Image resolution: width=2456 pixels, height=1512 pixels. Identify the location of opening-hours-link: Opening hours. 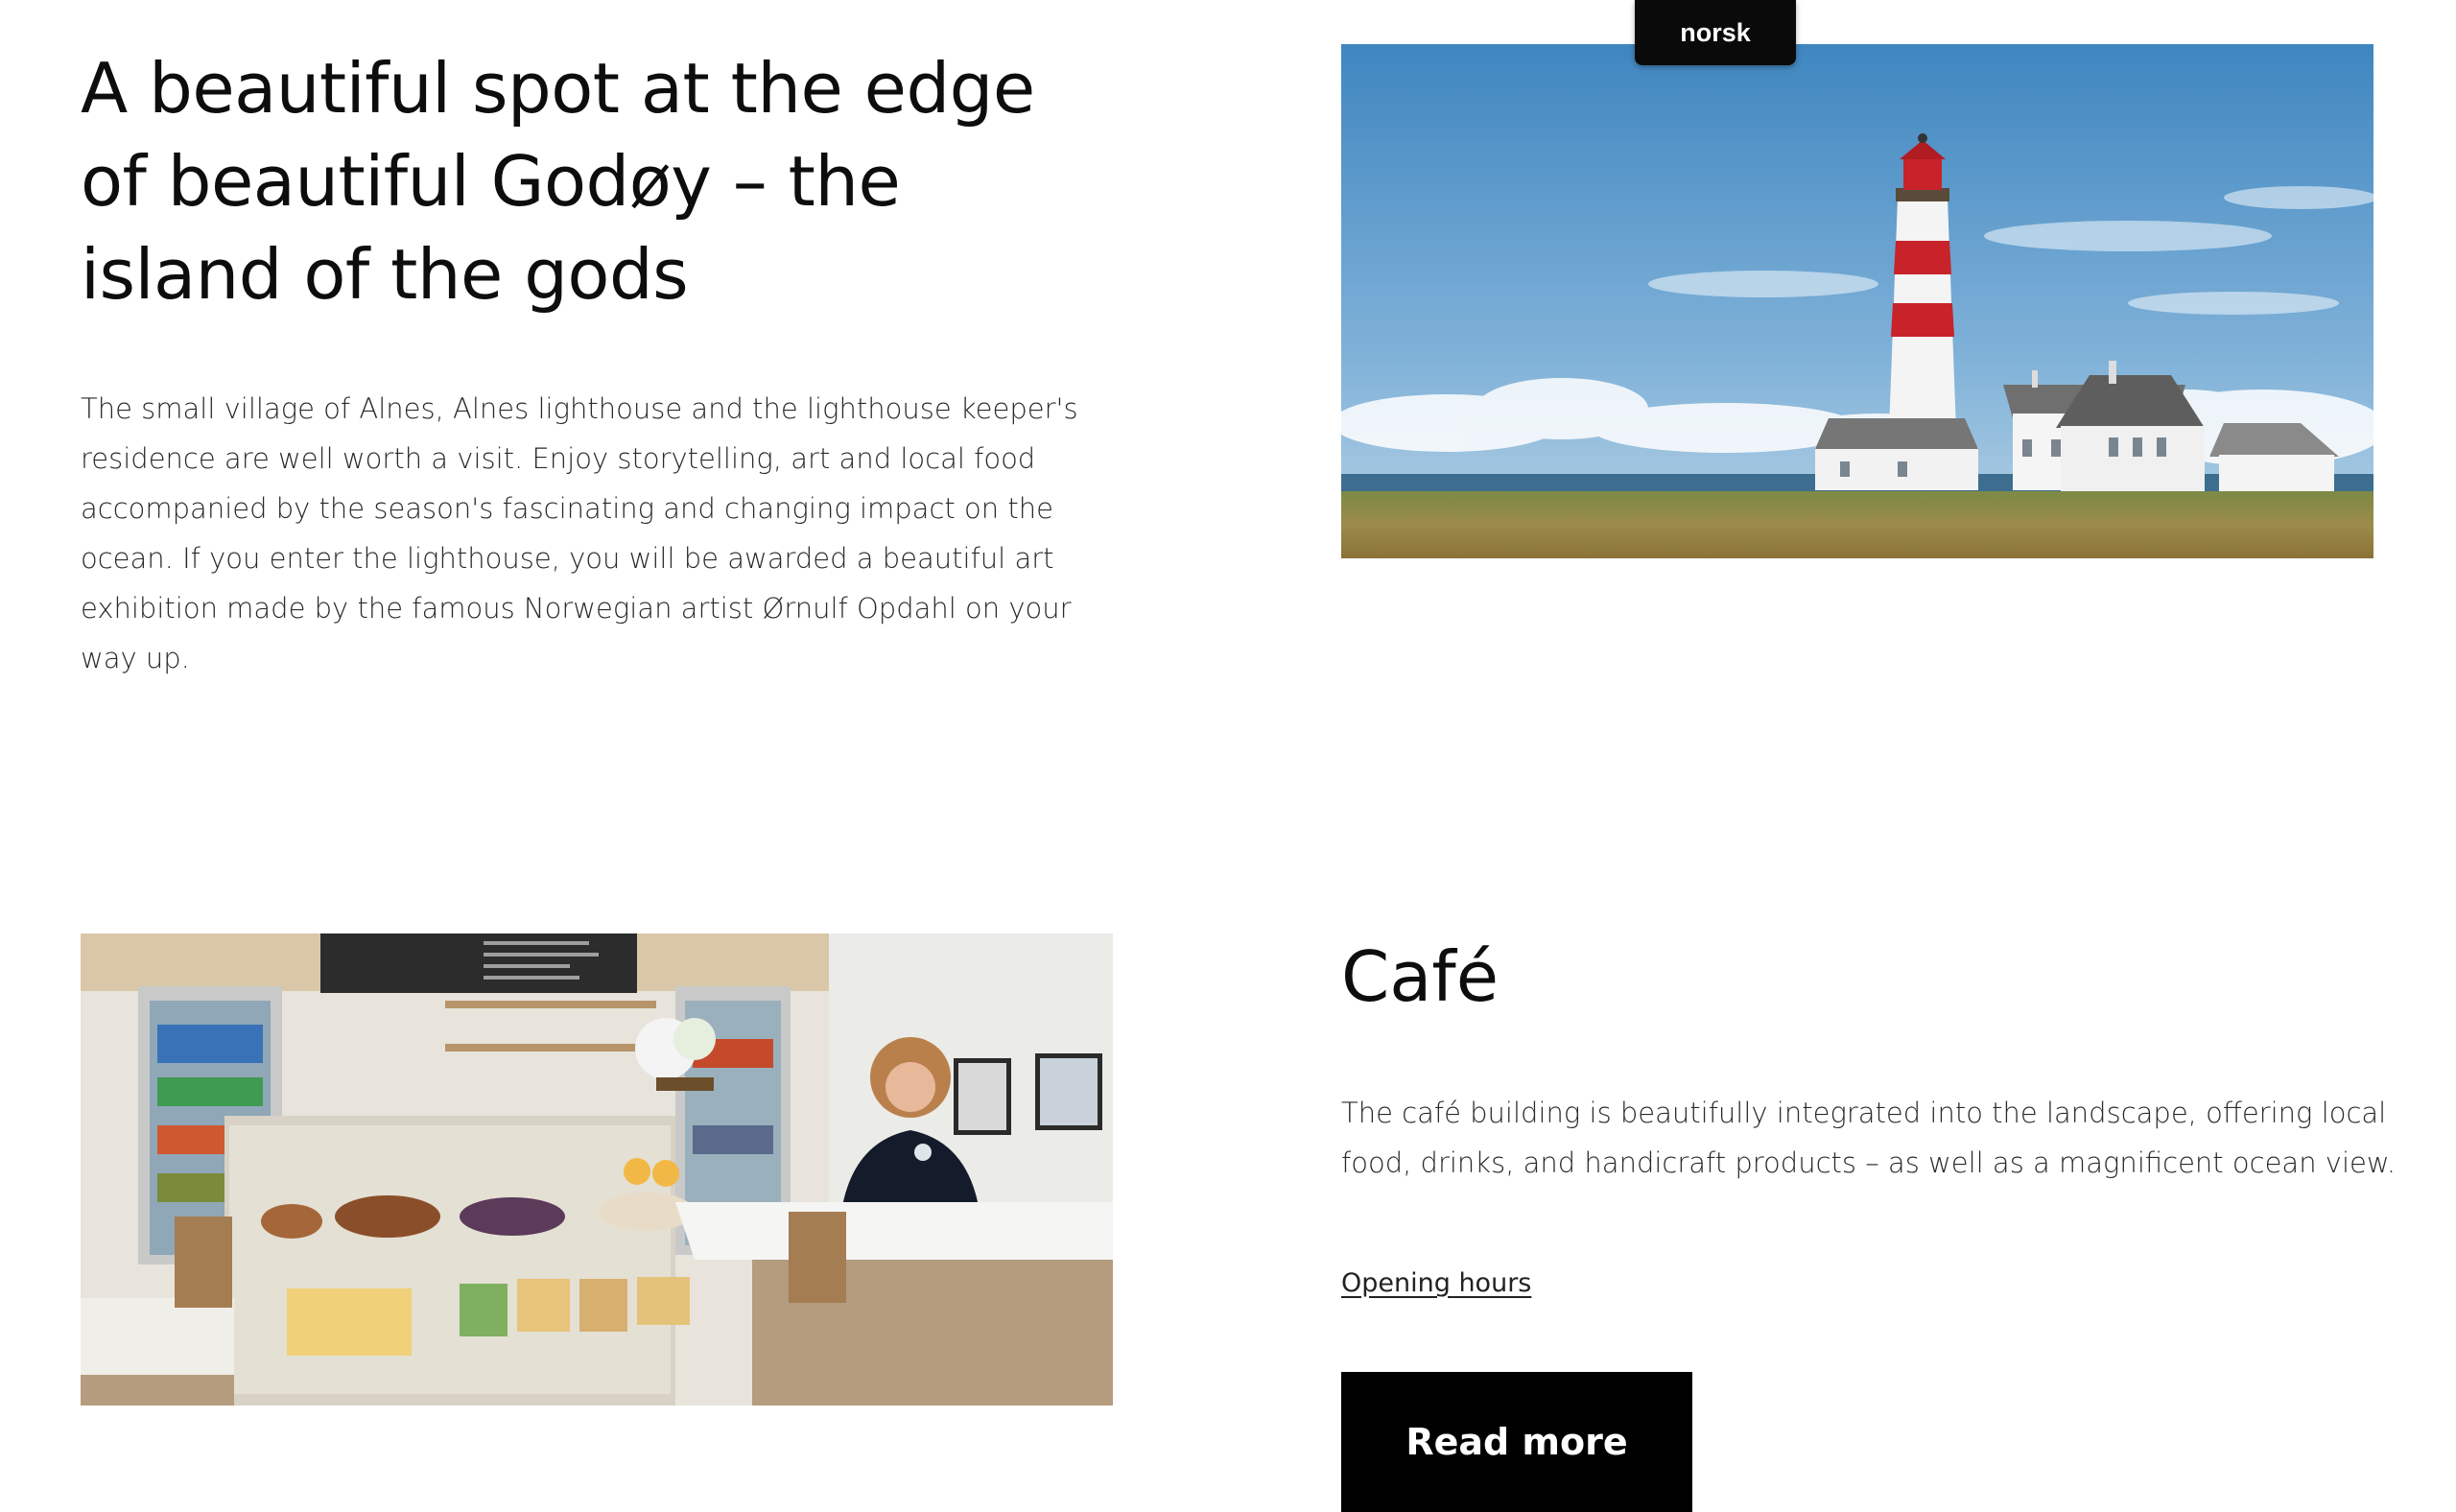
(1436, 1283).